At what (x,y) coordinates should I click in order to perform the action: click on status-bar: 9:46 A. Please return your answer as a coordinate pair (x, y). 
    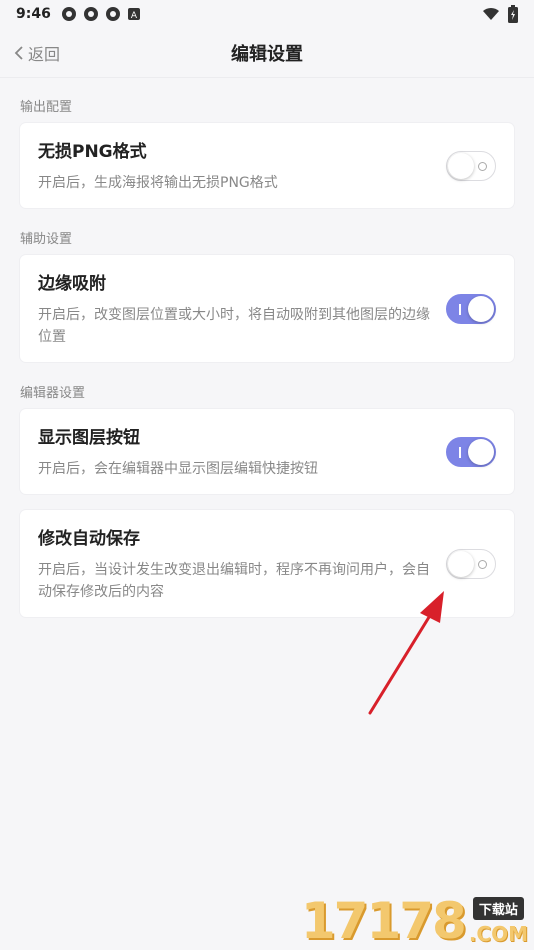
    Looking at the image, I should click on (267, 14).